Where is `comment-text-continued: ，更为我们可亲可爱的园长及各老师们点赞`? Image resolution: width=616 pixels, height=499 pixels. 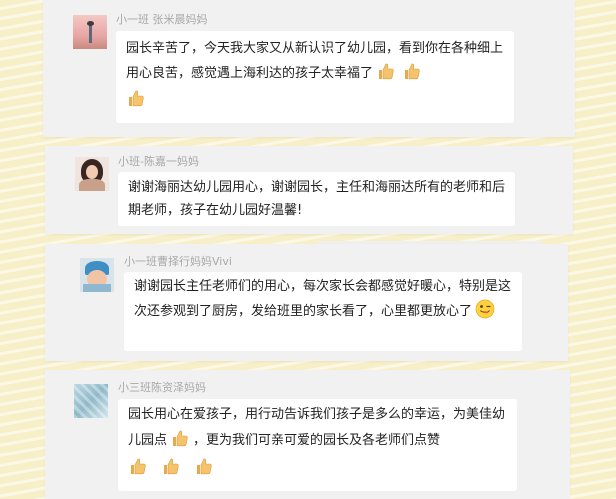
comment-text-continued: ，更为我们可亲可爱的园长及各老师们点赞 is located at coordinates (317, 440).